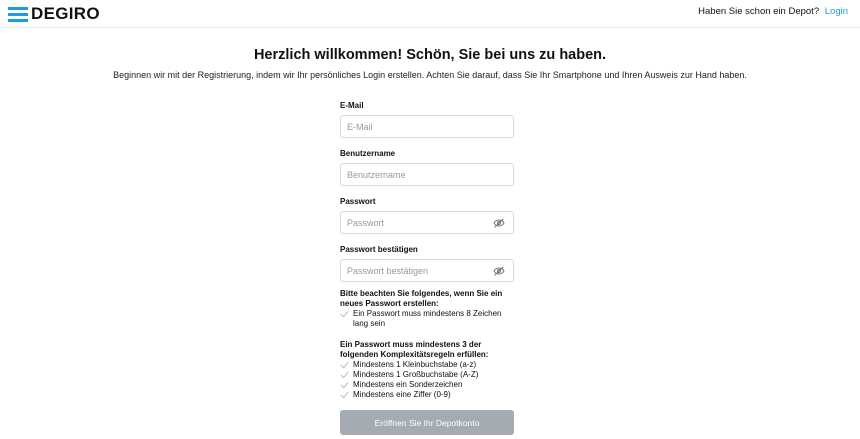 This screenshot has width=860, height=439. I want to click on password-confirm-field-wrapper, so click(427, 270).